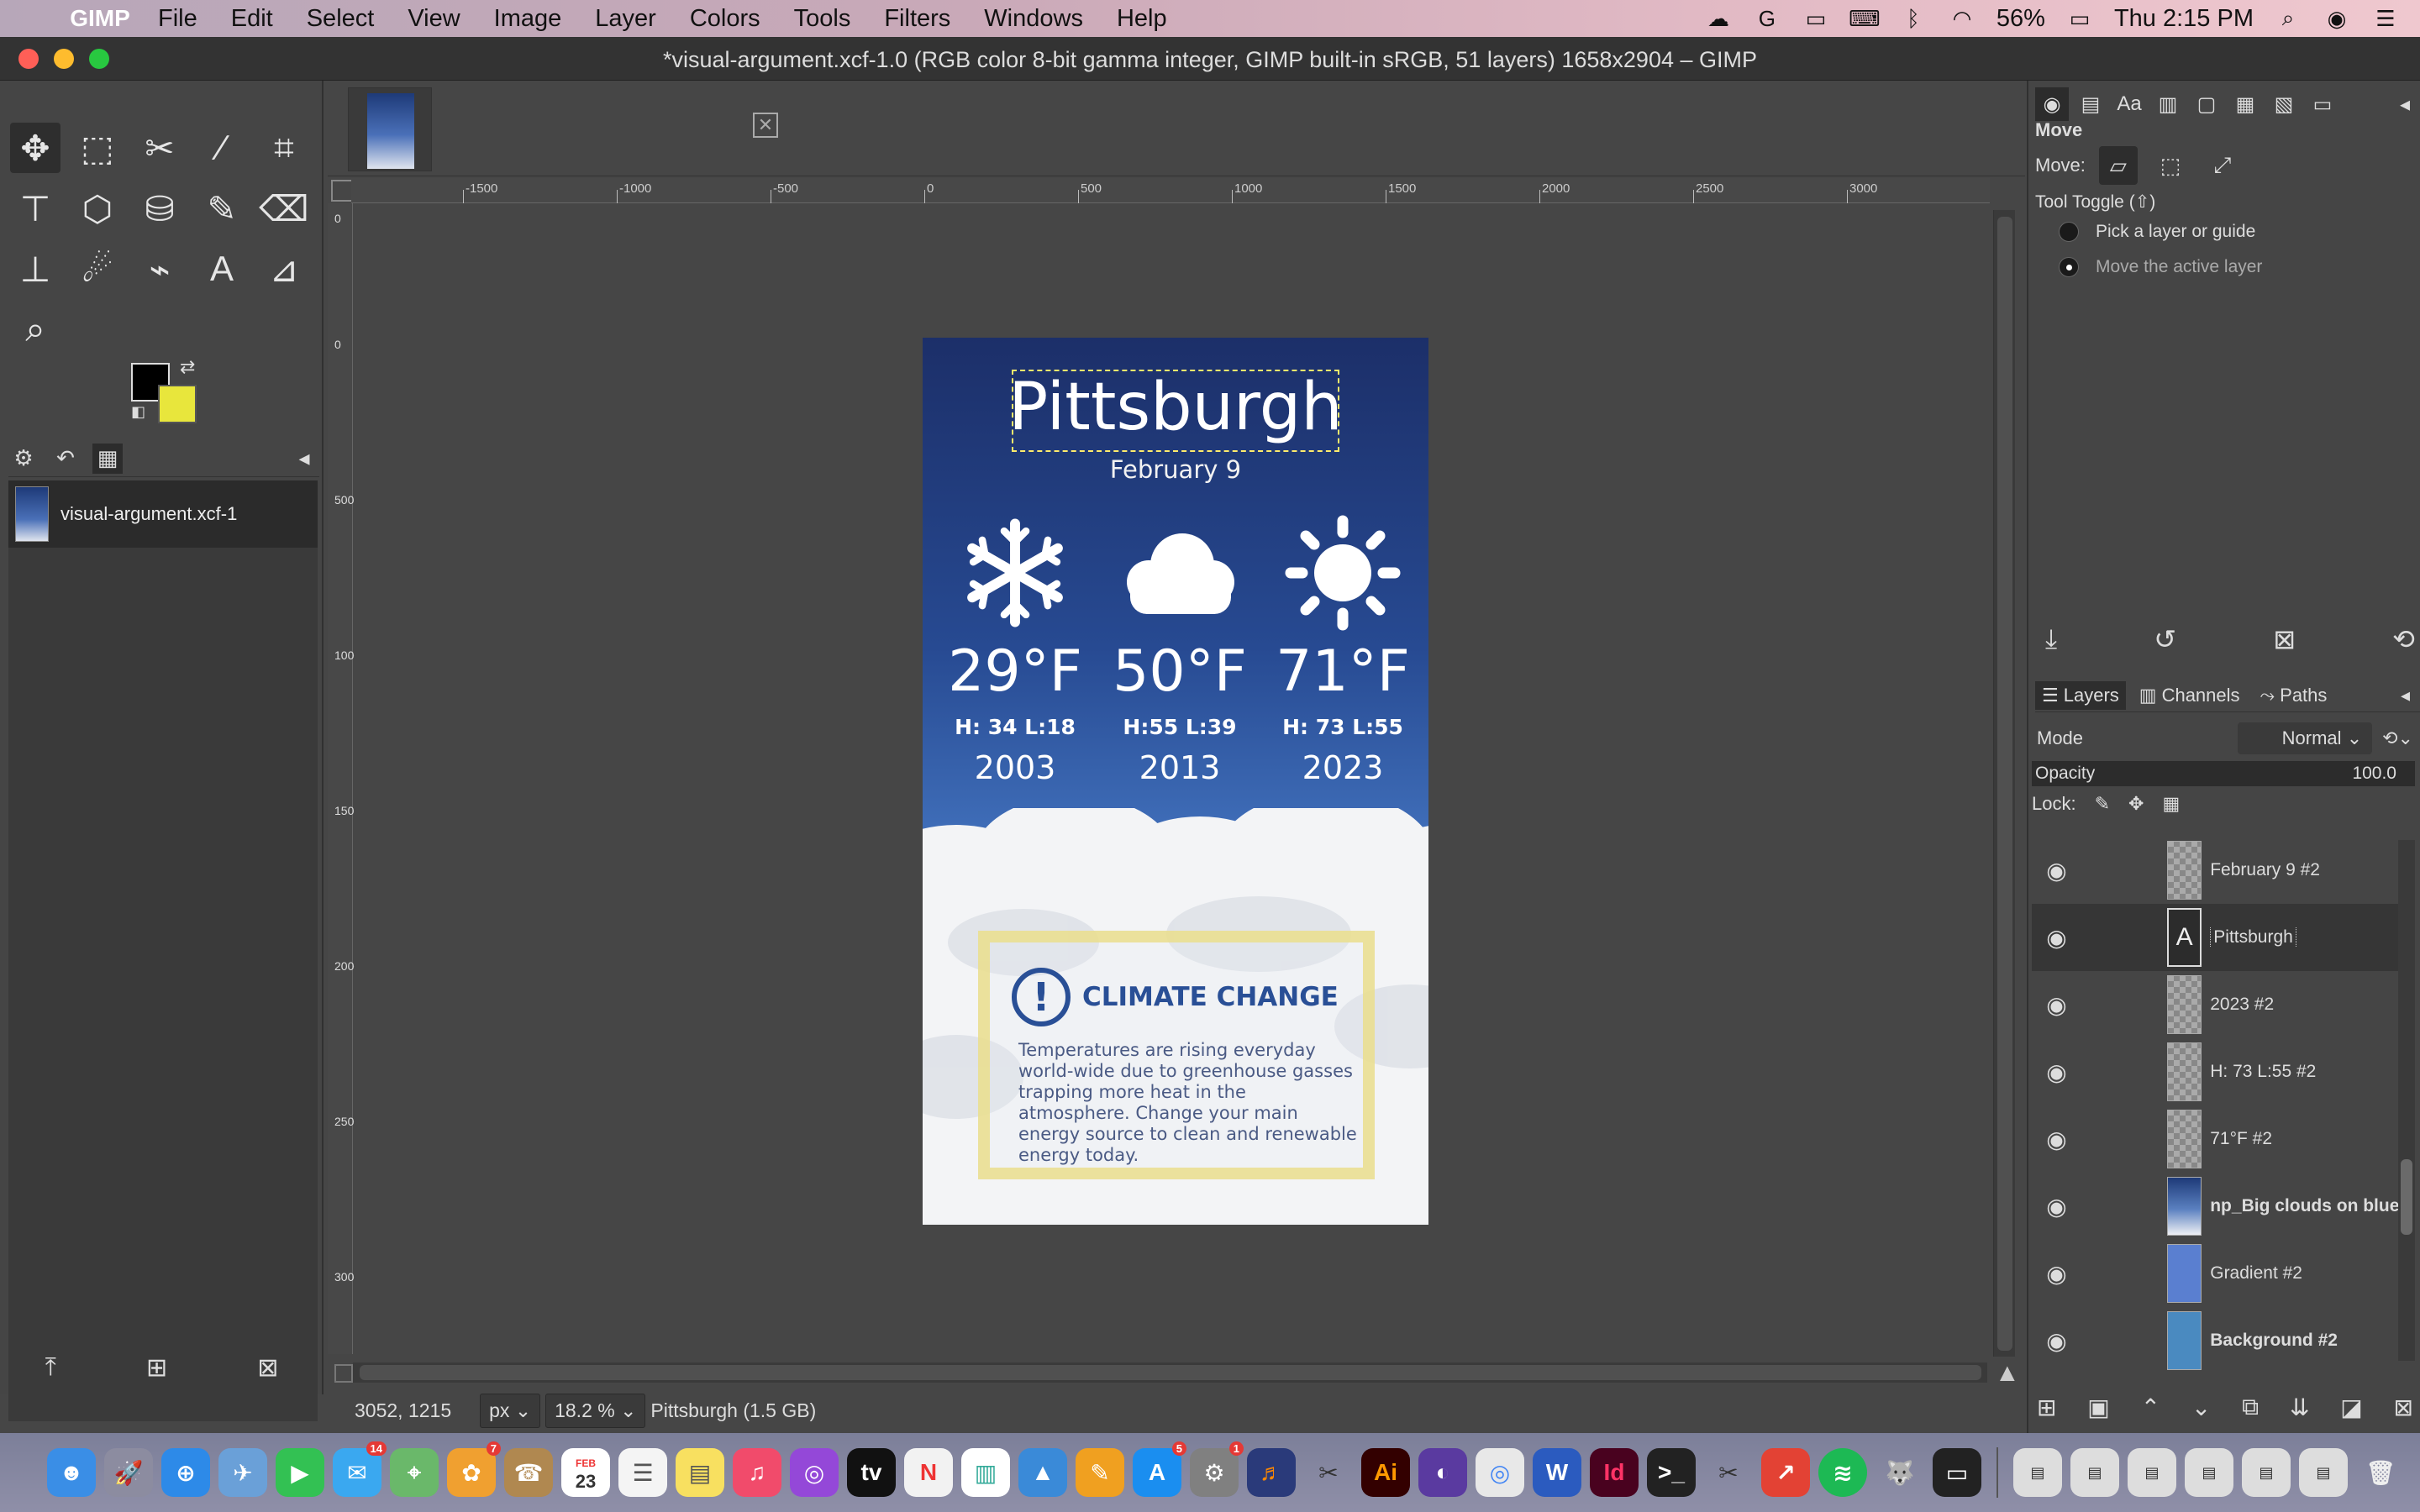 This screenshot has width=2420, height=1512. I want to click on layer-row: ◉ 2023 #2, so click(2220, 1004).